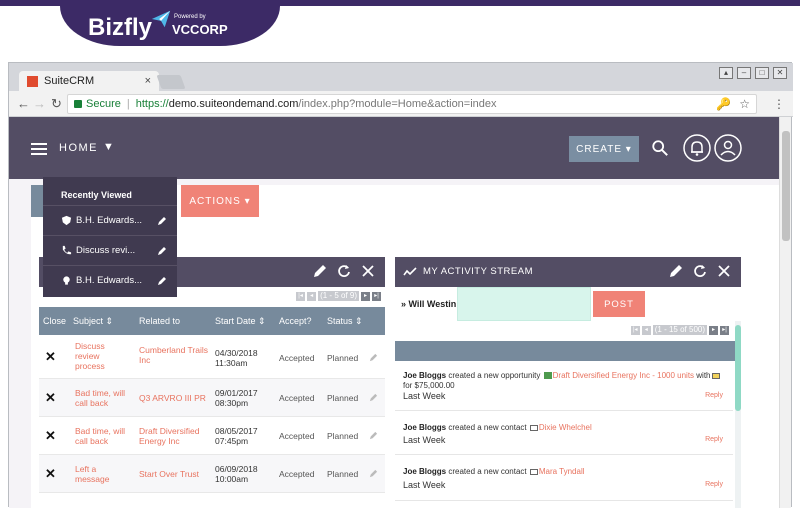  What do you see at coordinates (345, 321) in the screenshot?
I see `col-status: Status ⇕` at bounding box center [345, 321].